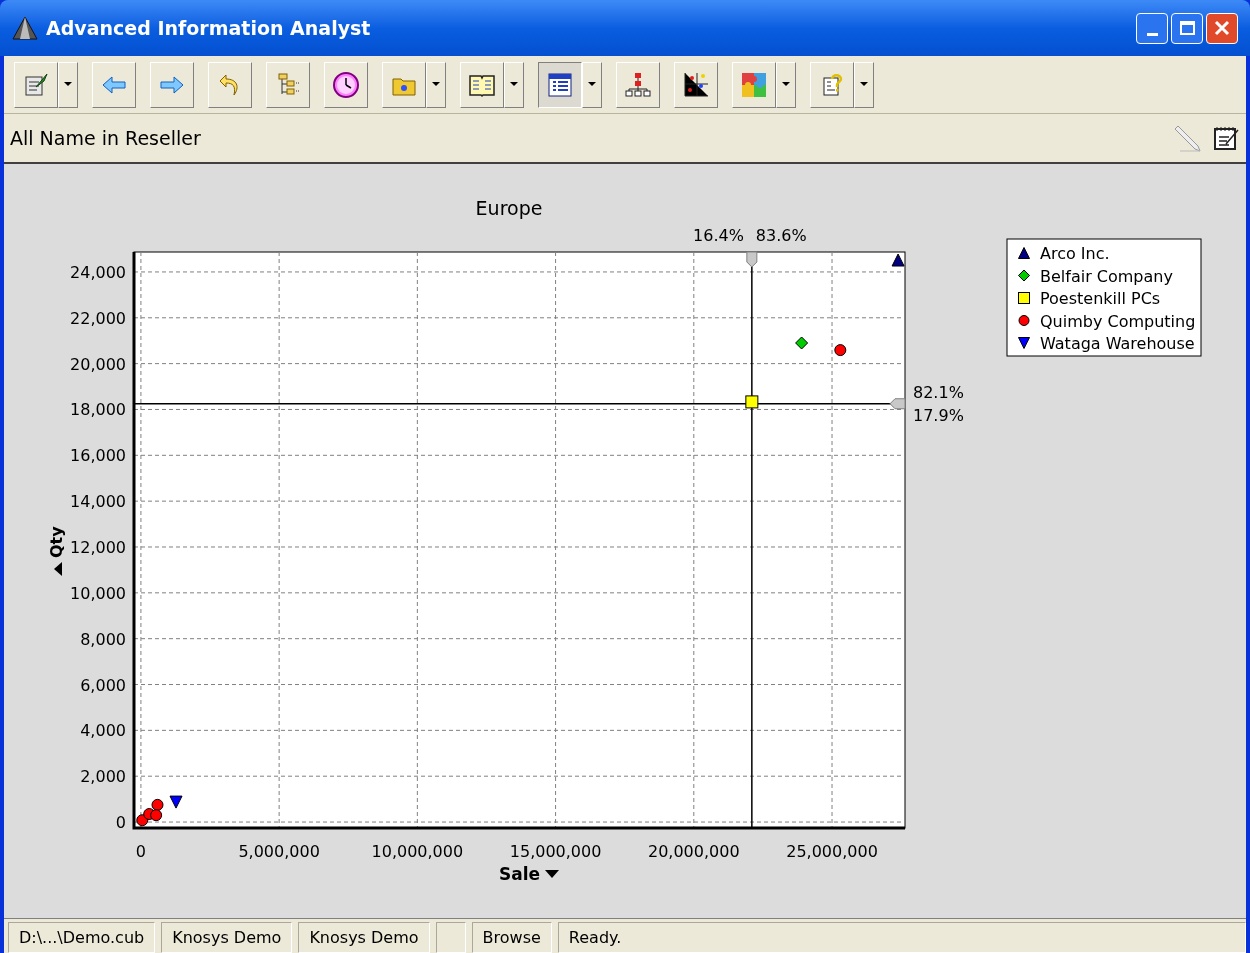 Image resolution: width=1250 pixels, height=953 pixels. Describe the element at coordinates (781, 235) in the screenshot. I see `percent-label: 83.6%` at that location.